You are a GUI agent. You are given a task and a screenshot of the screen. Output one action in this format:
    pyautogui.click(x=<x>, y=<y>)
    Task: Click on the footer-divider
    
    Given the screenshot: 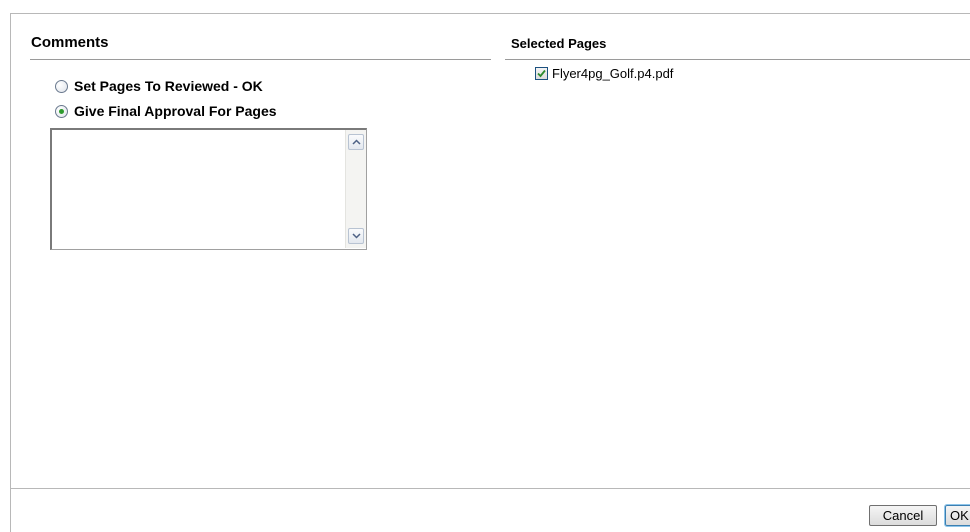 What is the action you would take?
    pyautogui.click(x=490, y=488)
    